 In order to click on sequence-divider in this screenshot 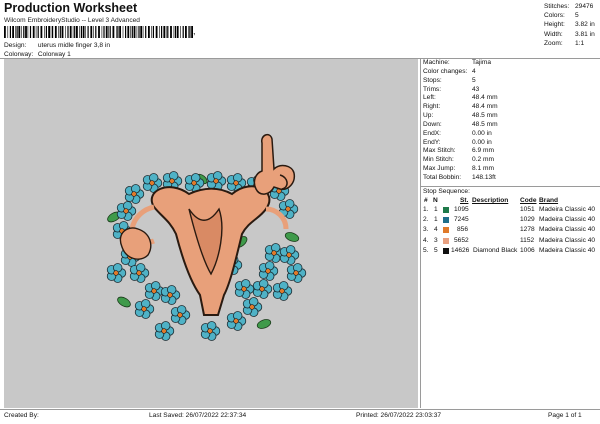, I will do `click(510, 186)`.